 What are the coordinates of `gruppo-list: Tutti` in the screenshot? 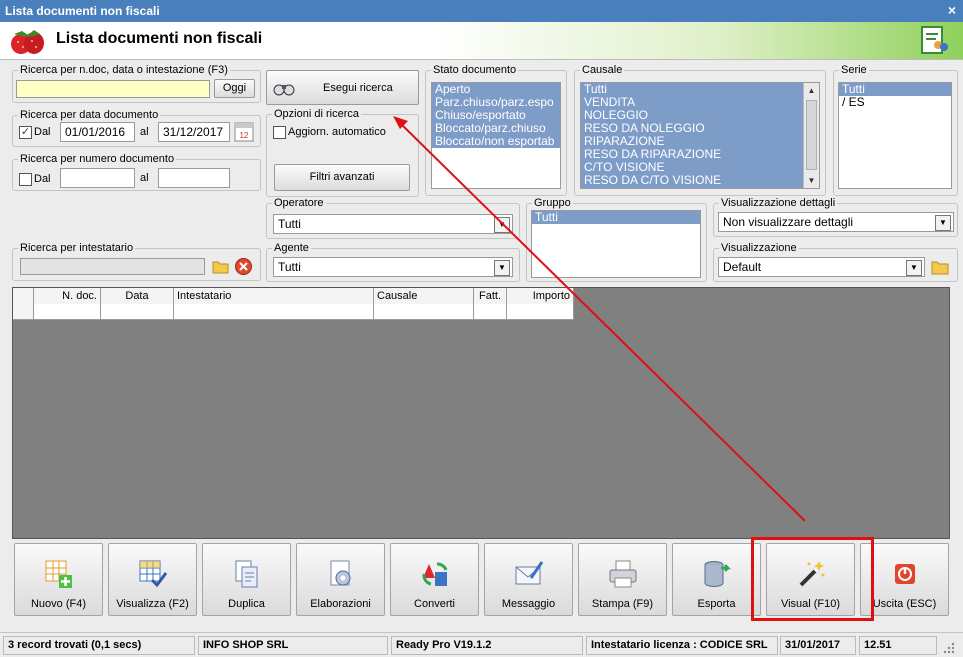 It's located at (616, 244).